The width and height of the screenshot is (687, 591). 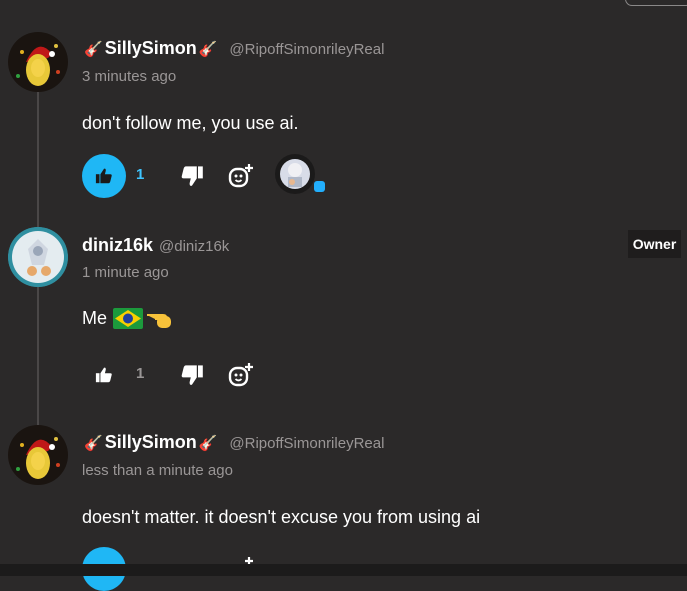 What do you see at coordinates (656, 3) in the screenshot?
I see `top-menu-outline` at bounding box center [656, 3].